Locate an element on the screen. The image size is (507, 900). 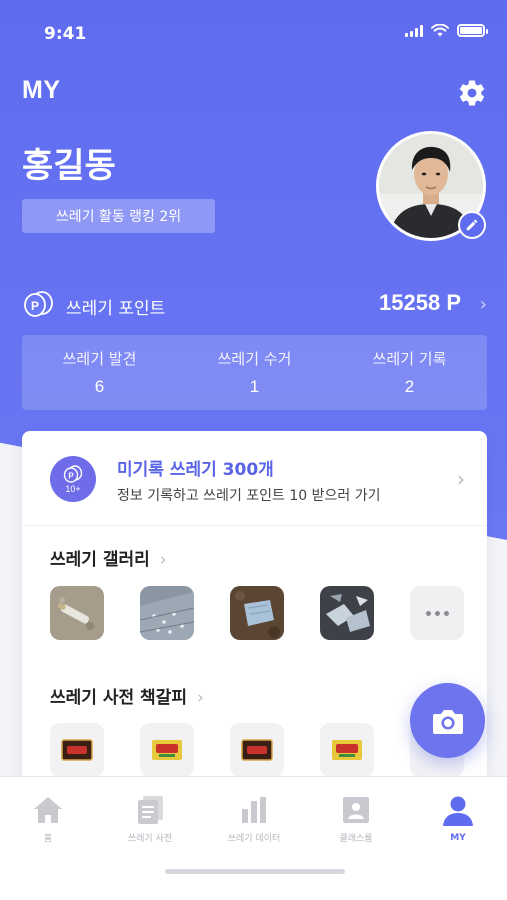
camera-button is located at coordinates (447, 720).